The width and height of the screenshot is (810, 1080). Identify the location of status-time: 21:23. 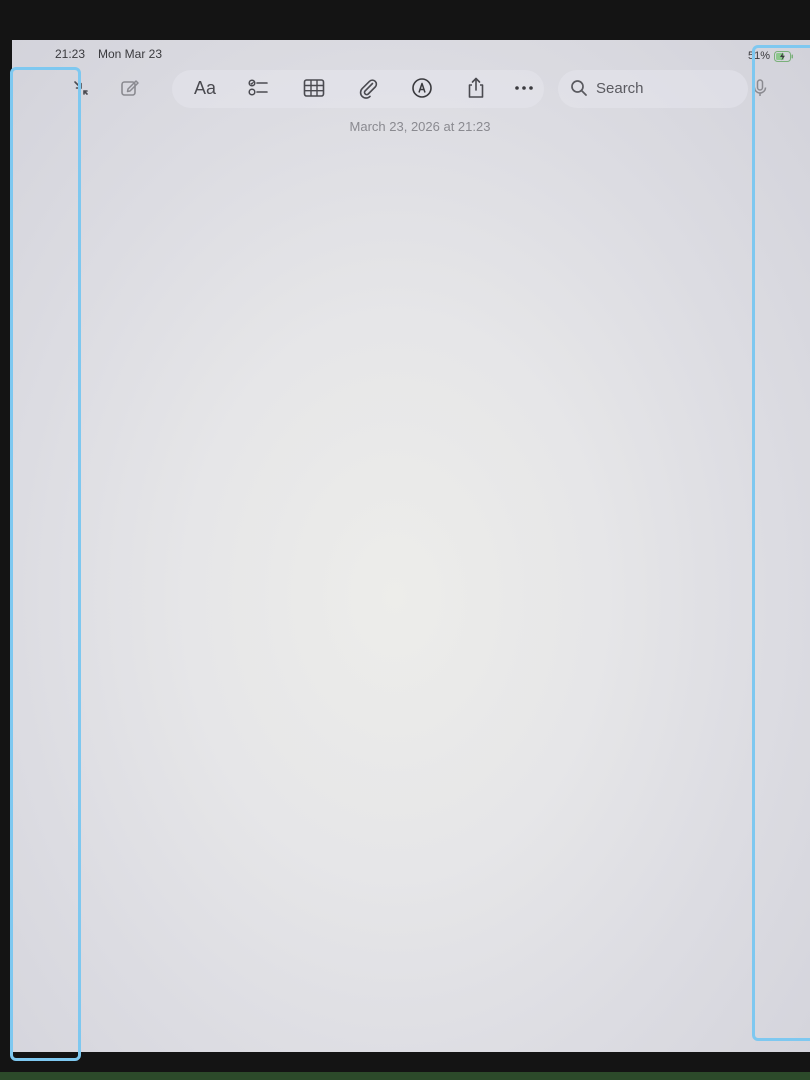
(70, 54).